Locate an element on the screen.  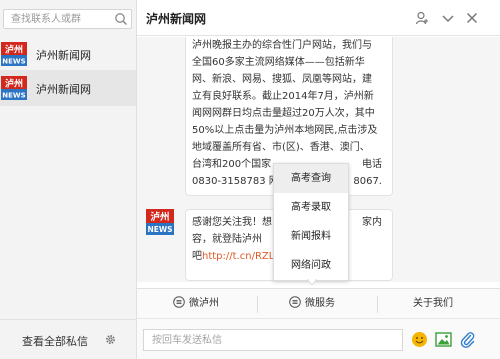
menu-tab-label: 微服务 is located at coordinates (320, 303).